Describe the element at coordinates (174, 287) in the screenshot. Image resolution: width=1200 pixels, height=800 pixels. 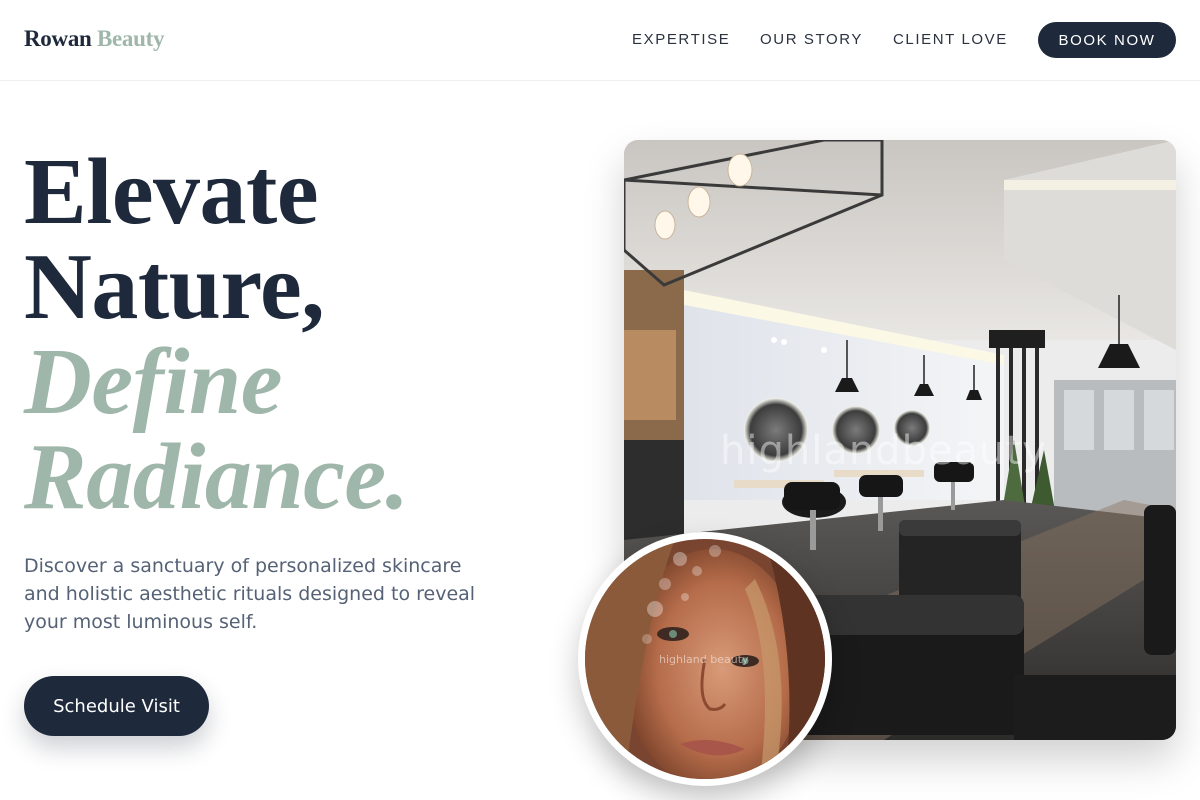
I see `headline-line-2: Nature,` at that location.